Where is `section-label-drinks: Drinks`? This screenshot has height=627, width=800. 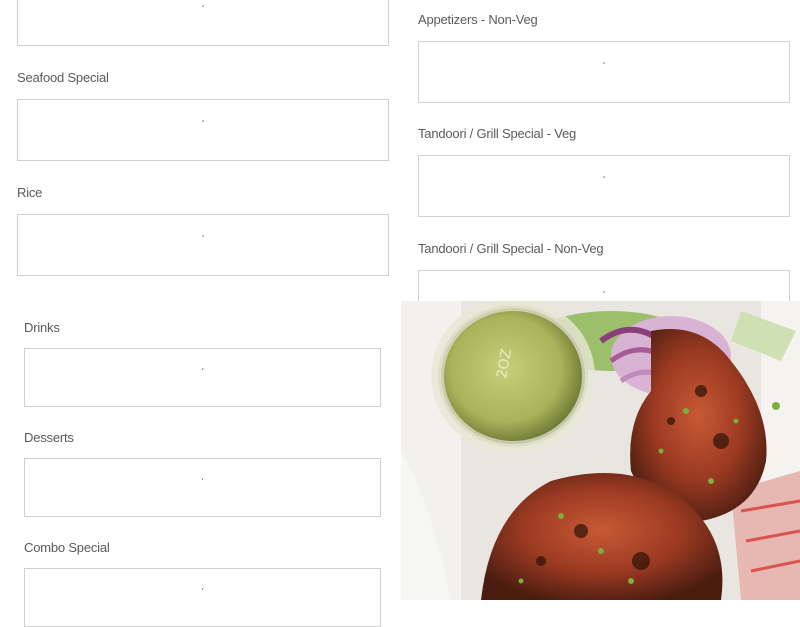
section-label-drinks: Drinks is located at coordinates (42, 327).